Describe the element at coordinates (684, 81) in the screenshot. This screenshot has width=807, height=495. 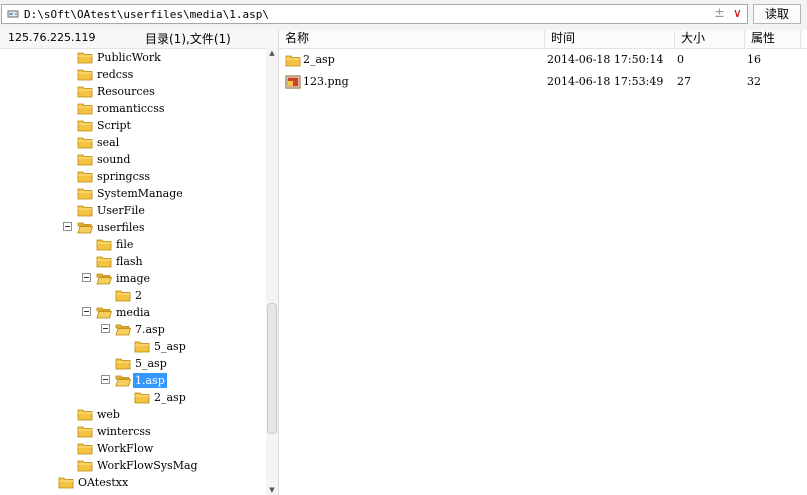
I see `file-size: 27` at that location.